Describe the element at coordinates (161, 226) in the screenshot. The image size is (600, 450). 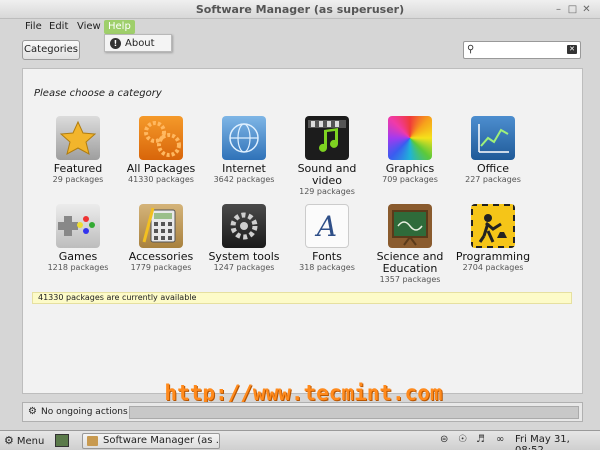
I see `calculator-icon` at that location.